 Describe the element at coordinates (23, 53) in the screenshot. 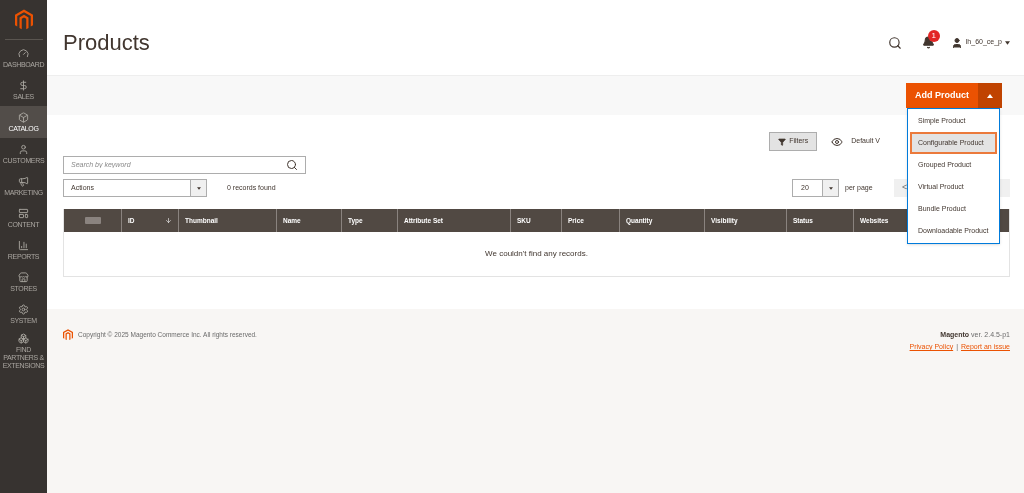

I see `gauge-icon` at that location.